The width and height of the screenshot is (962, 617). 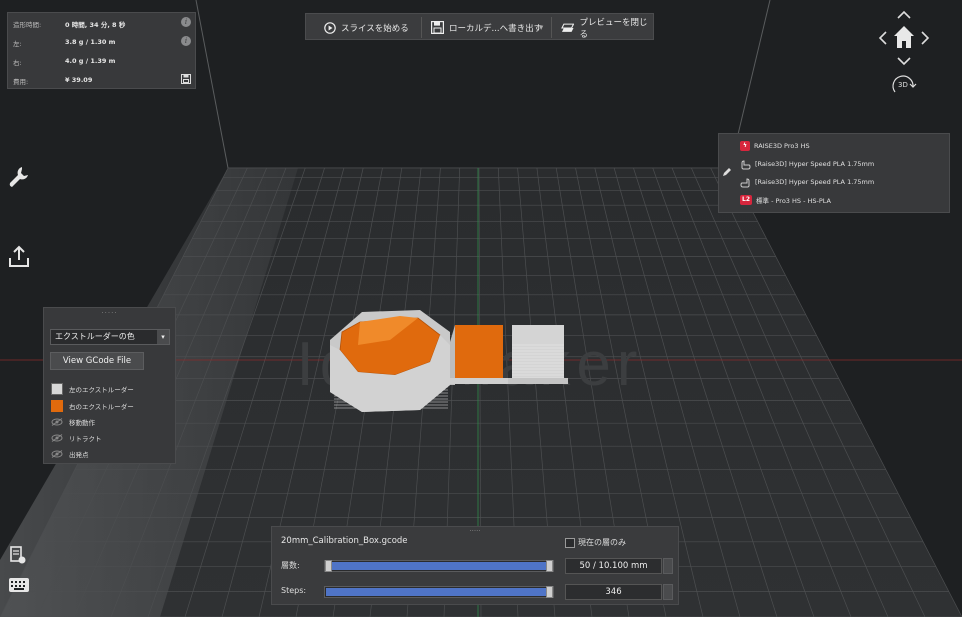 I want to click on steps-label: Steps:, so click(x=294, y=590).